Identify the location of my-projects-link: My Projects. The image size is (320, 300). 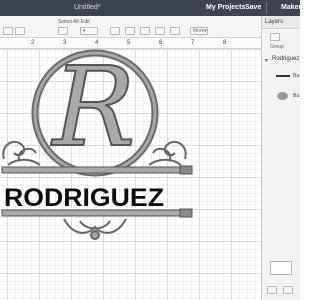
(225, 7).